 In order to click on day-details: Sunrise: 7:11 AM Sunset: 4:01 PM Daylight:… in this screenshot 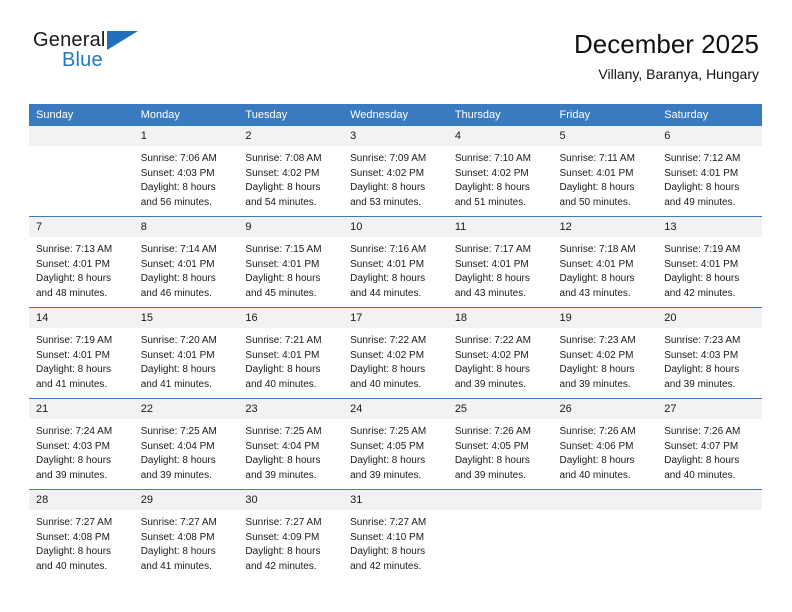, I will do `click(605, 178)`.